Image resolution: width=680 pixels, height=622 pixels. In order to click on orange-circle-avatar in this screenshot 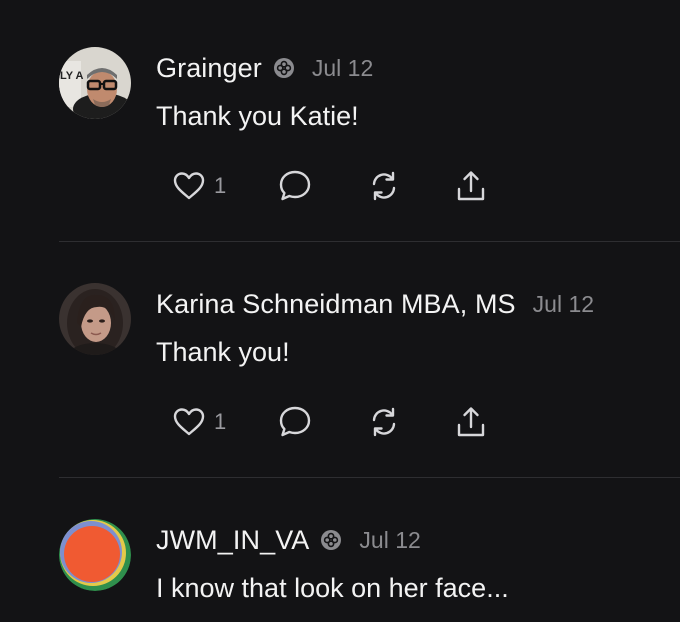, I will do `click(95, 555)`.